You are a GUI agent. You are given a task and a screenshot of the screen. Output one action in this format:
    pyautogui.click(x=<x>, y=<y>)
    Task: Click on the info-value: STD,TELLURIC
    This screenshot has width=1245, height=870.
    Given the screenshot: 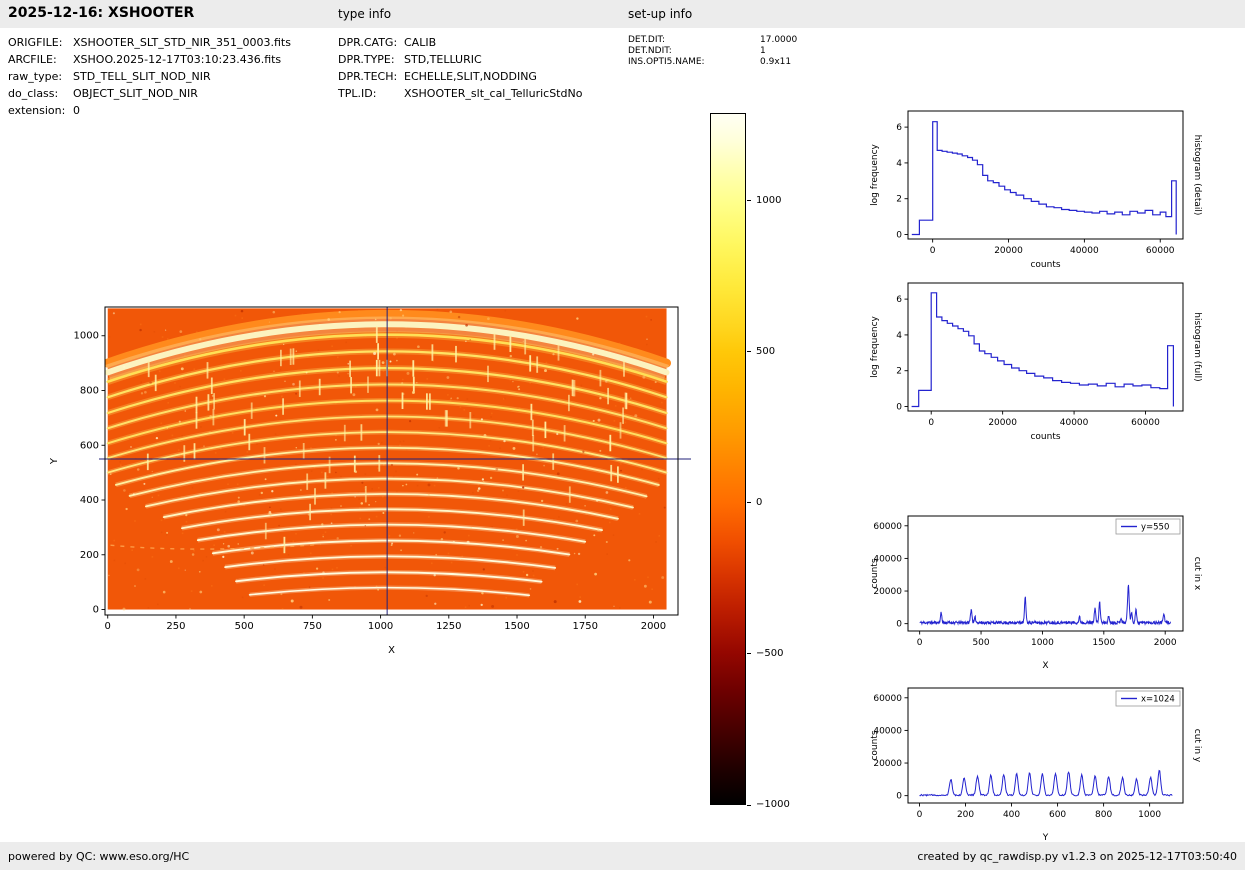 What is the action you would take?
    pyautogui.click(x=443, y=59)
    